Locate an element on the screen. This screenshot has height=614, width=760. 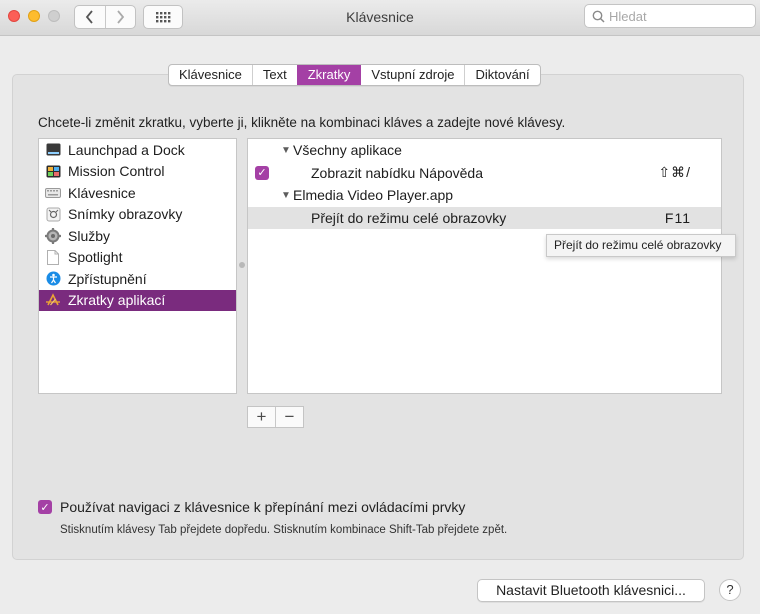
gear-icon is located at coordinates (53, 235).